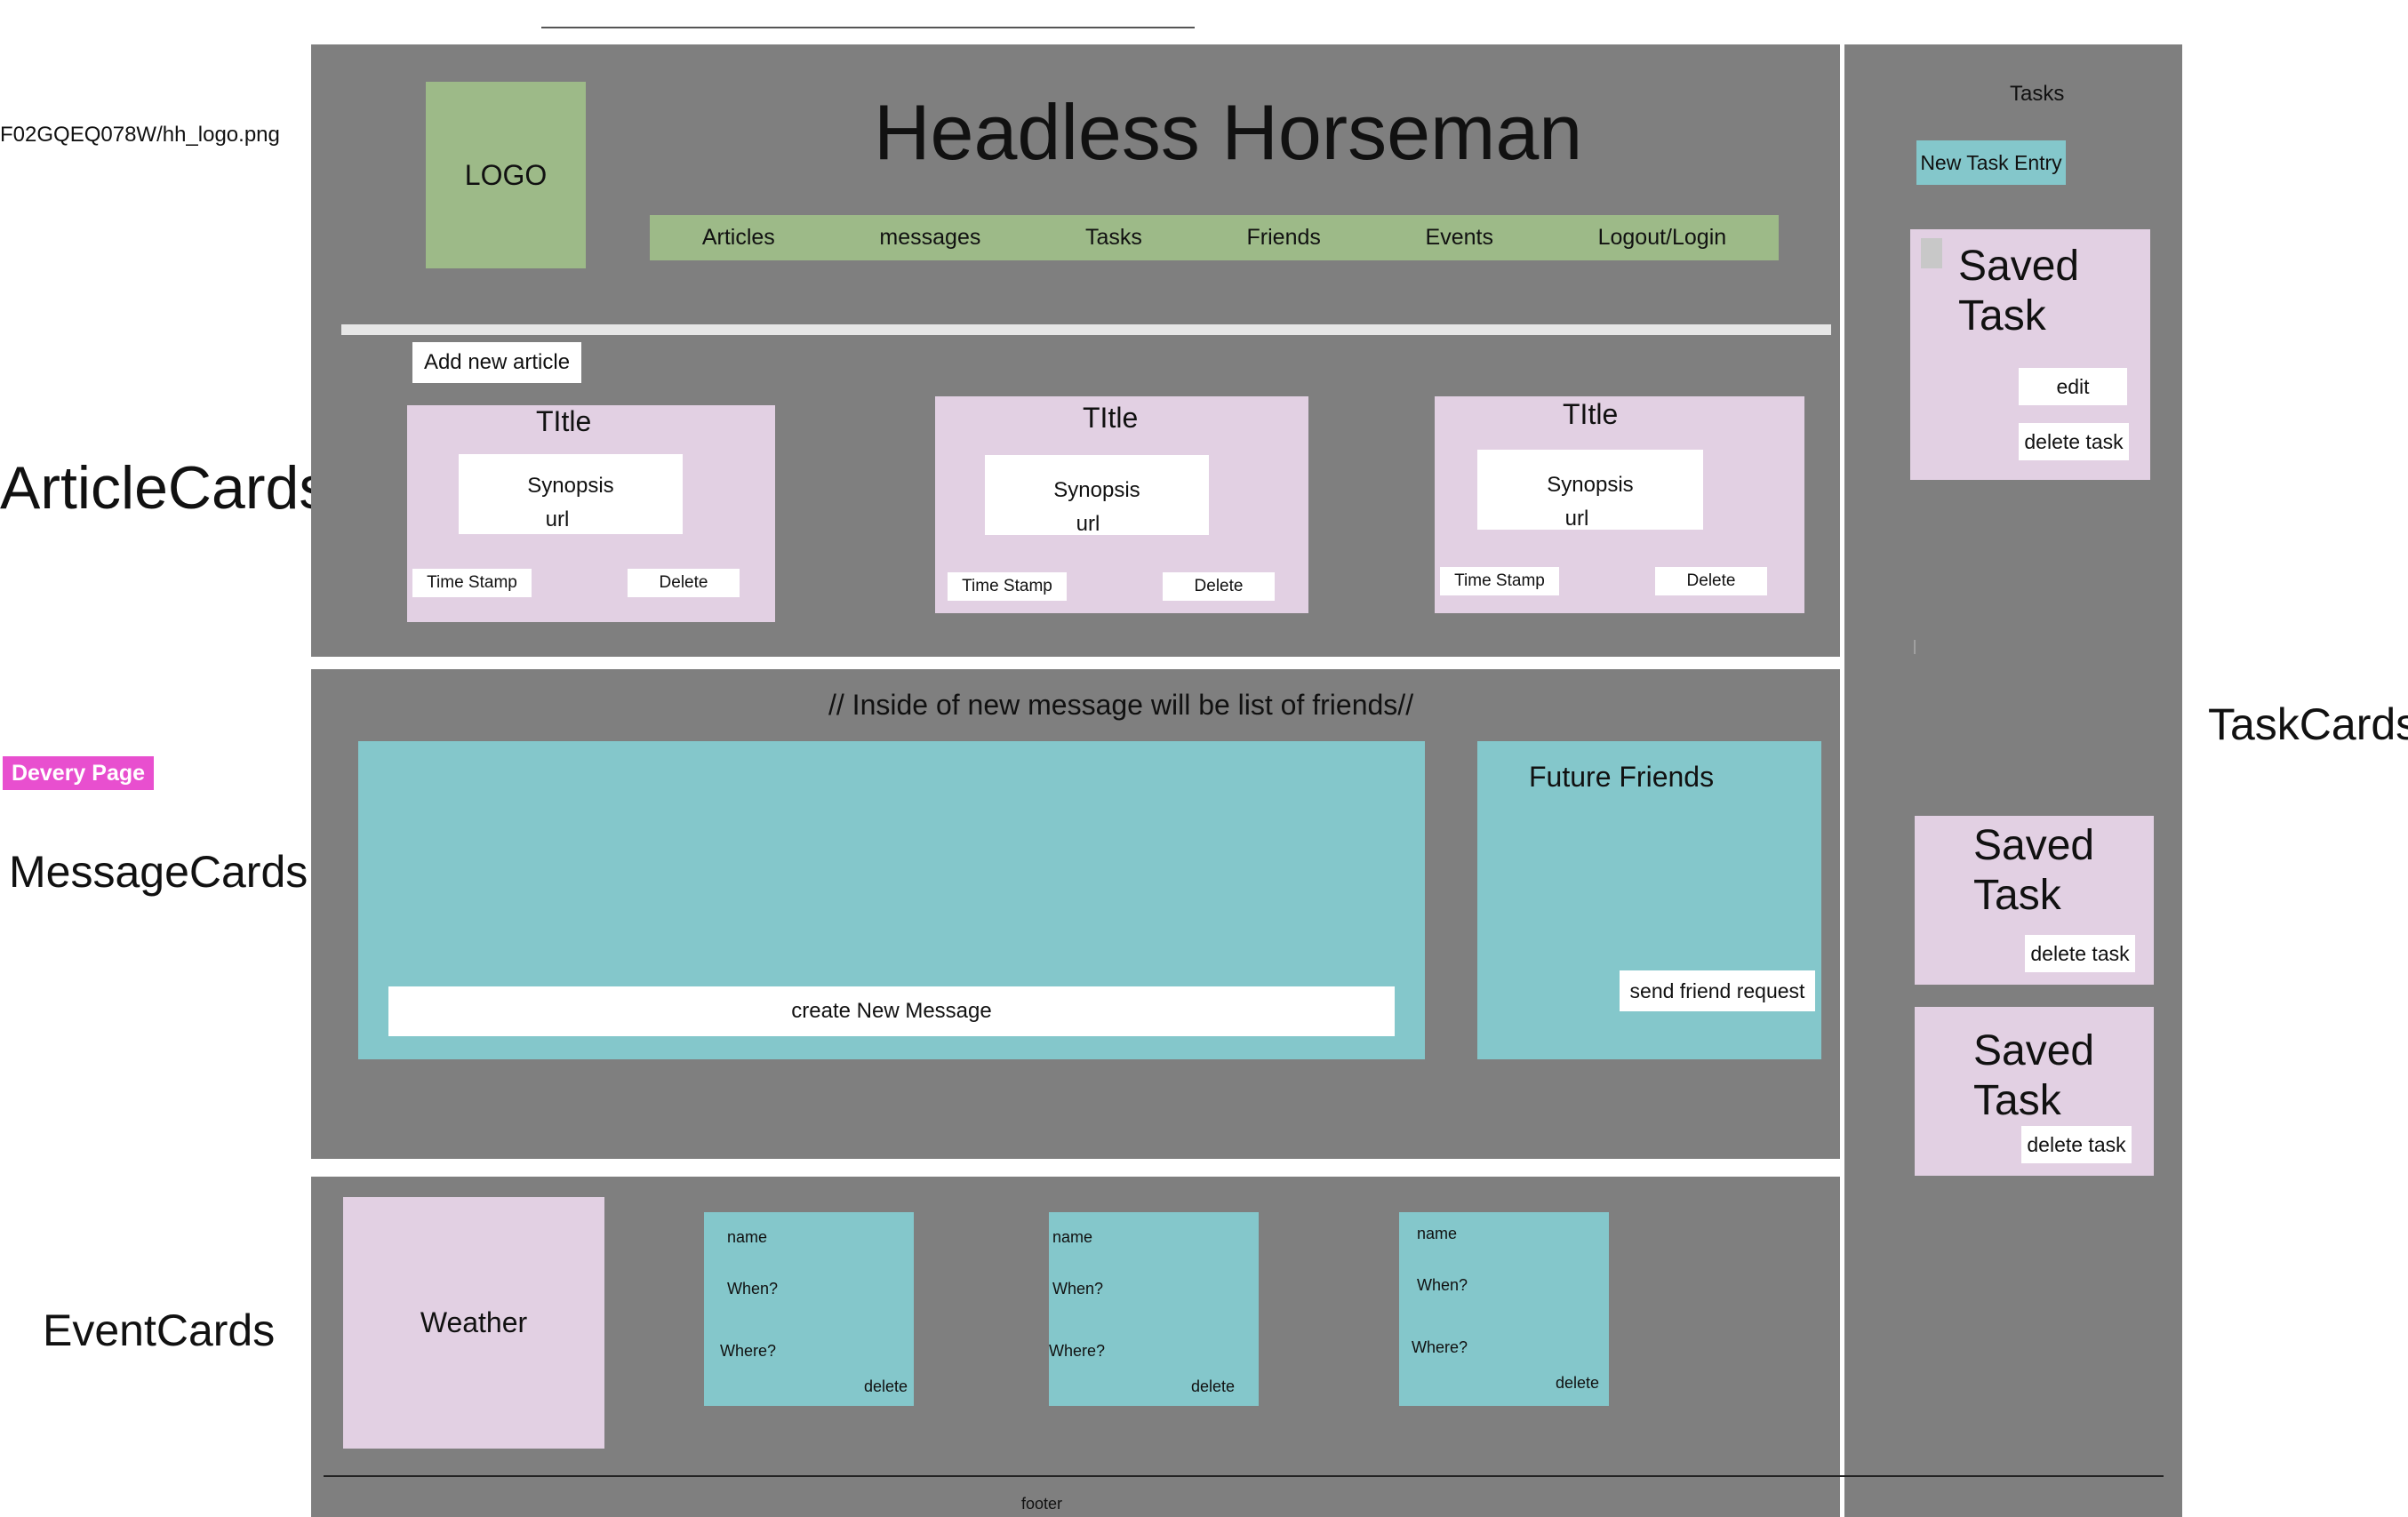  I want to click on footer: footer, so click(1042, 1504).